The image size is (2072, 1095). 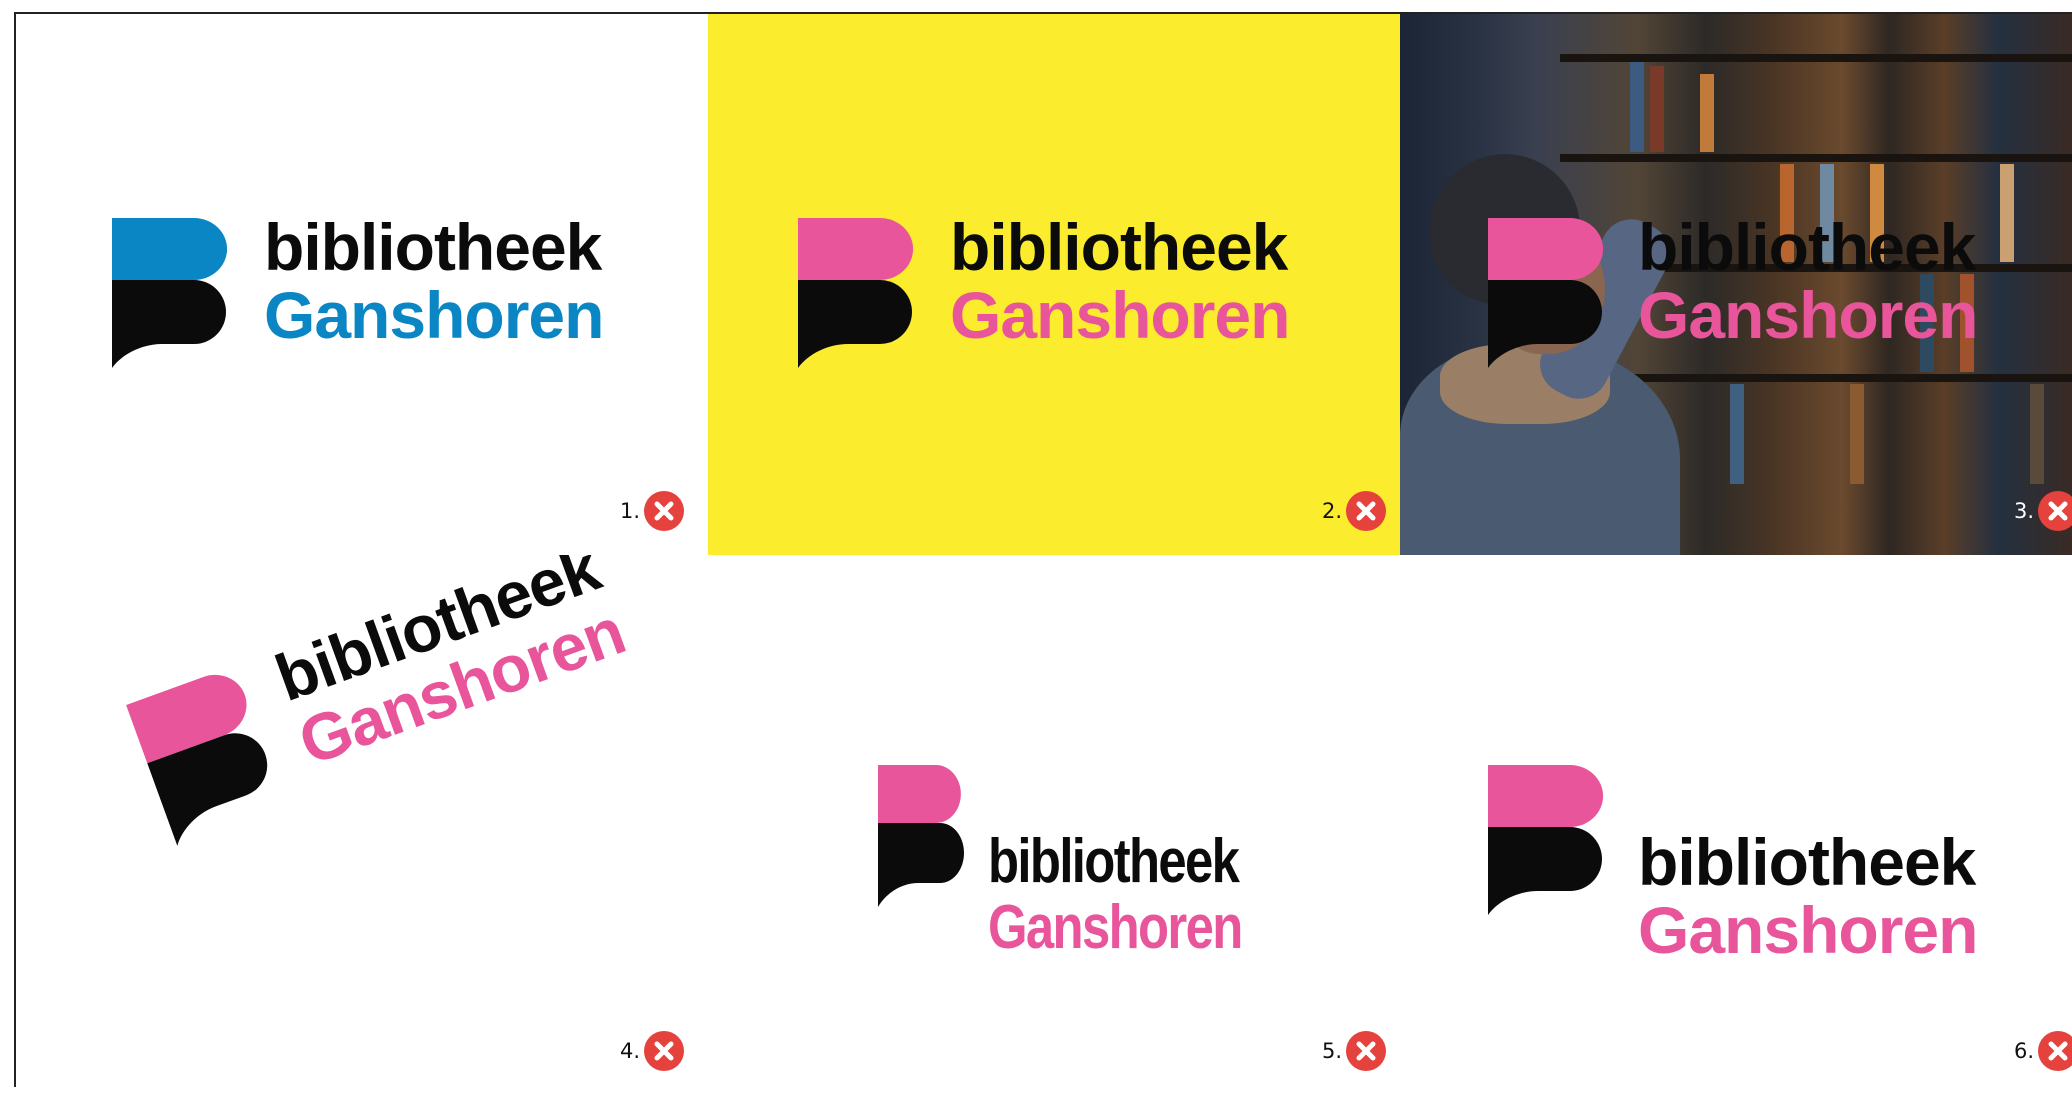 I want to click on error-badge: 6., so click(x=2043, y=1051).